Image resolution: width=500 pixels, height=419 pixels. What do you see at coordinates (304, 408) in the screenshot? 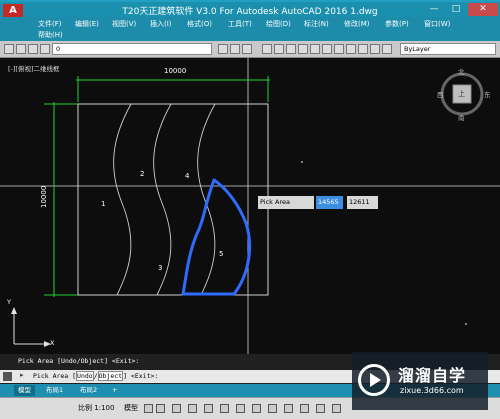
I see `workspace-icon` at bounding box center [304, 408].